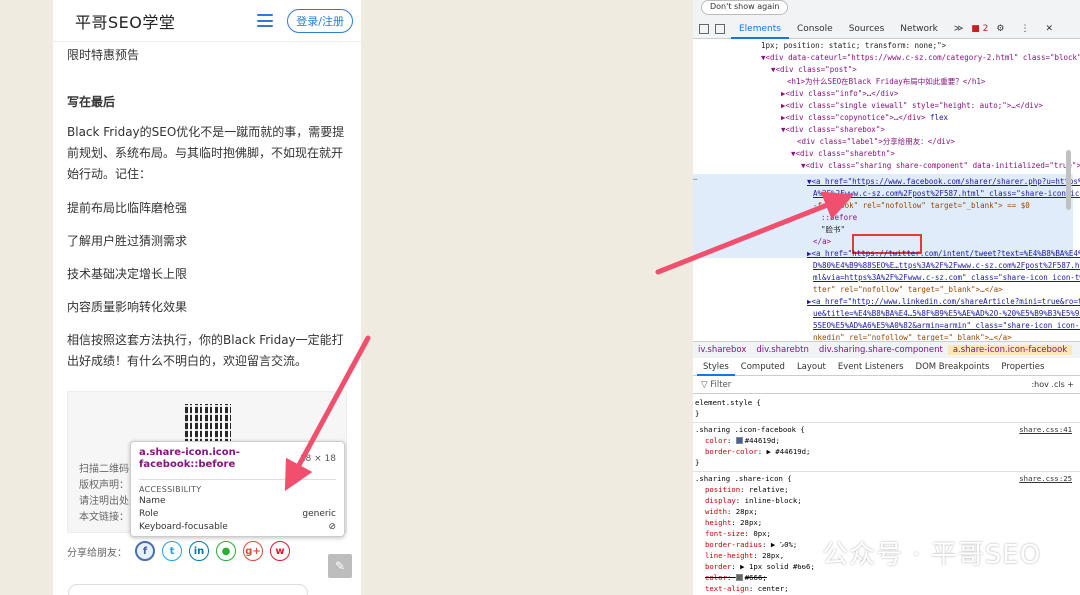  Describe the element at coordinates (876, 142) in the screenshot. I see `dom-line: <div class="label">分享给朋友：</div>` at that location.